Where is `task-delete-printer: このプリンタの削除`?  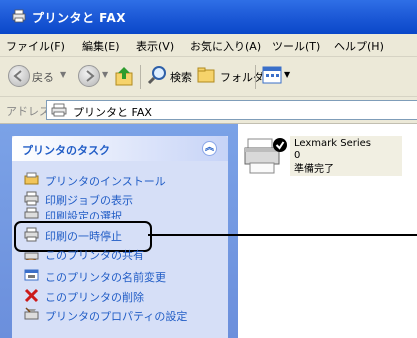
task-delete-printer: このプリンタの削除 is located at coordinates (124, 296).